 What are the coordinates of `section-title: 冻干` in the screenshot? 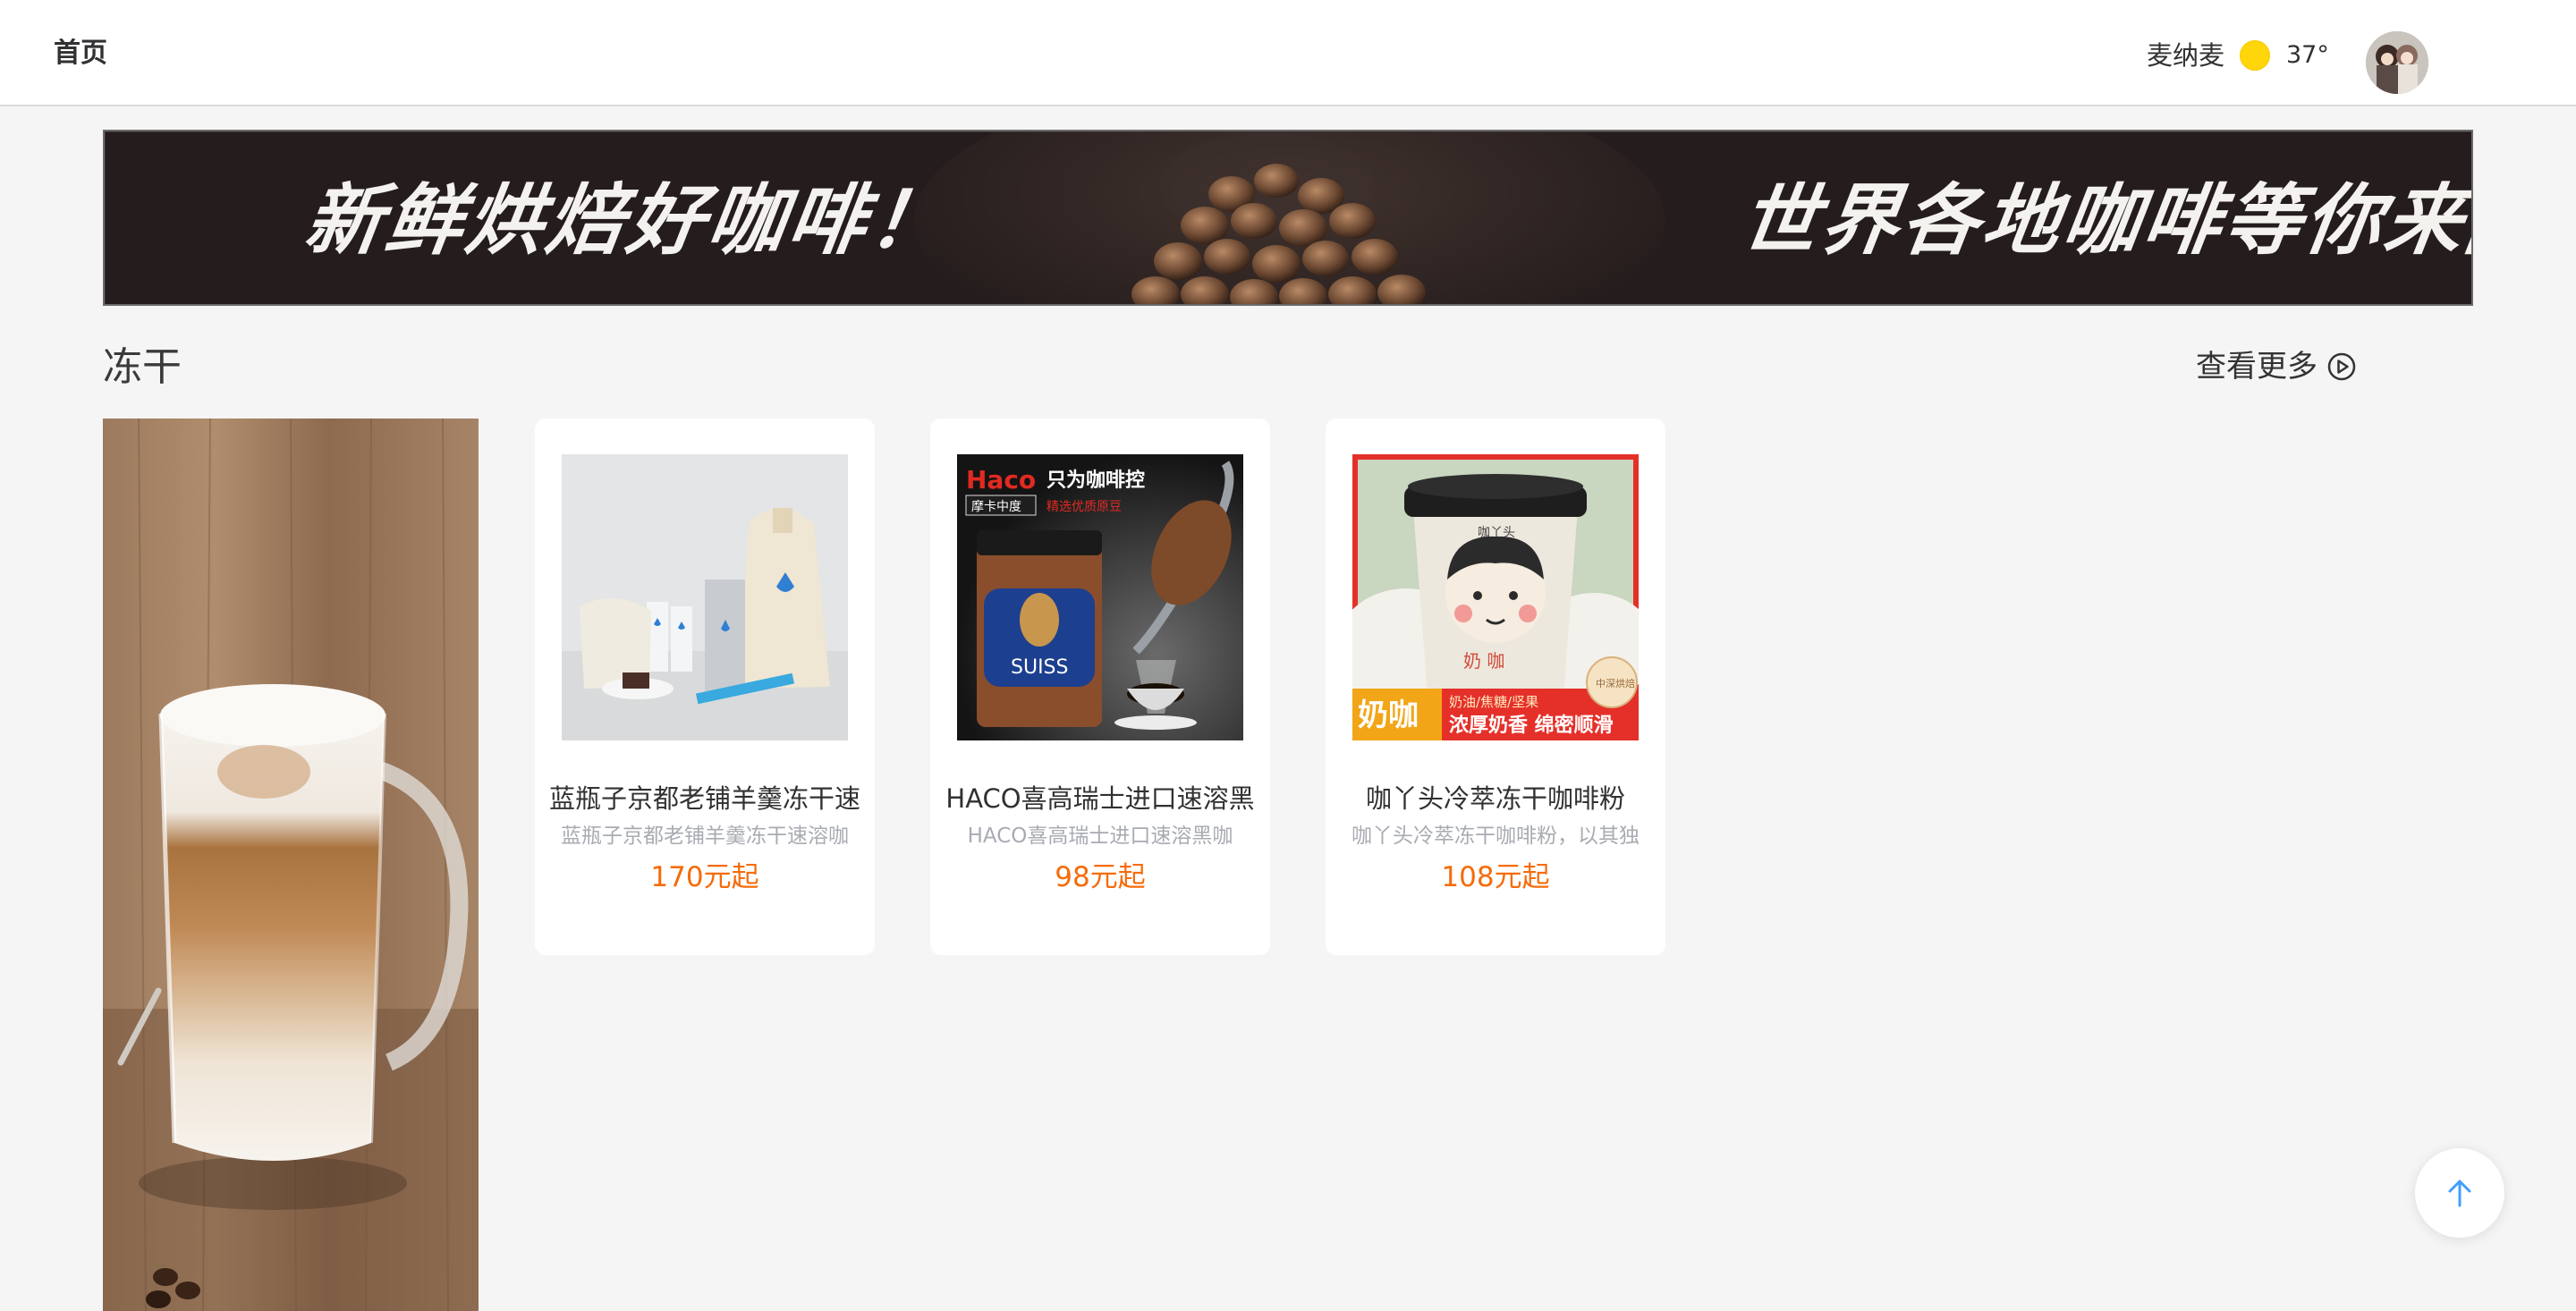 It's located at (142, 367).